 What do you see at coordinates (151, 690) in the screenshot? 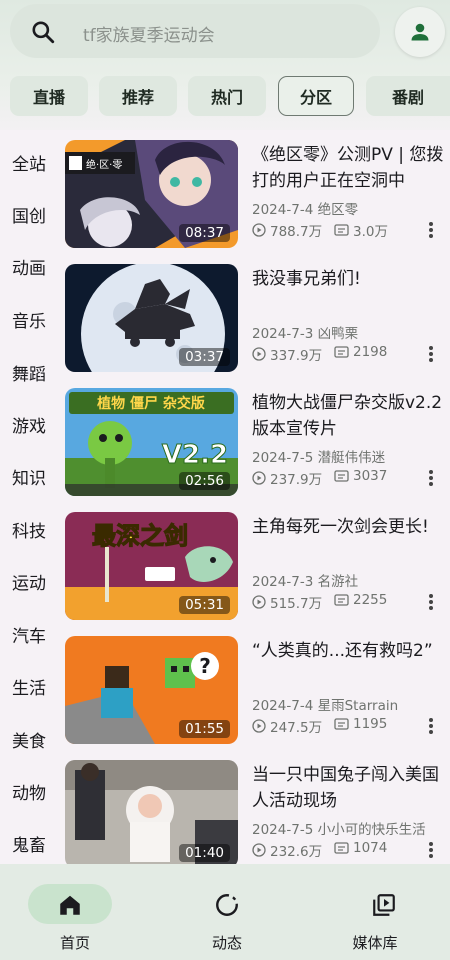
I see `video-thumbnail: ? 01:55` at bounding box center [151, 690].